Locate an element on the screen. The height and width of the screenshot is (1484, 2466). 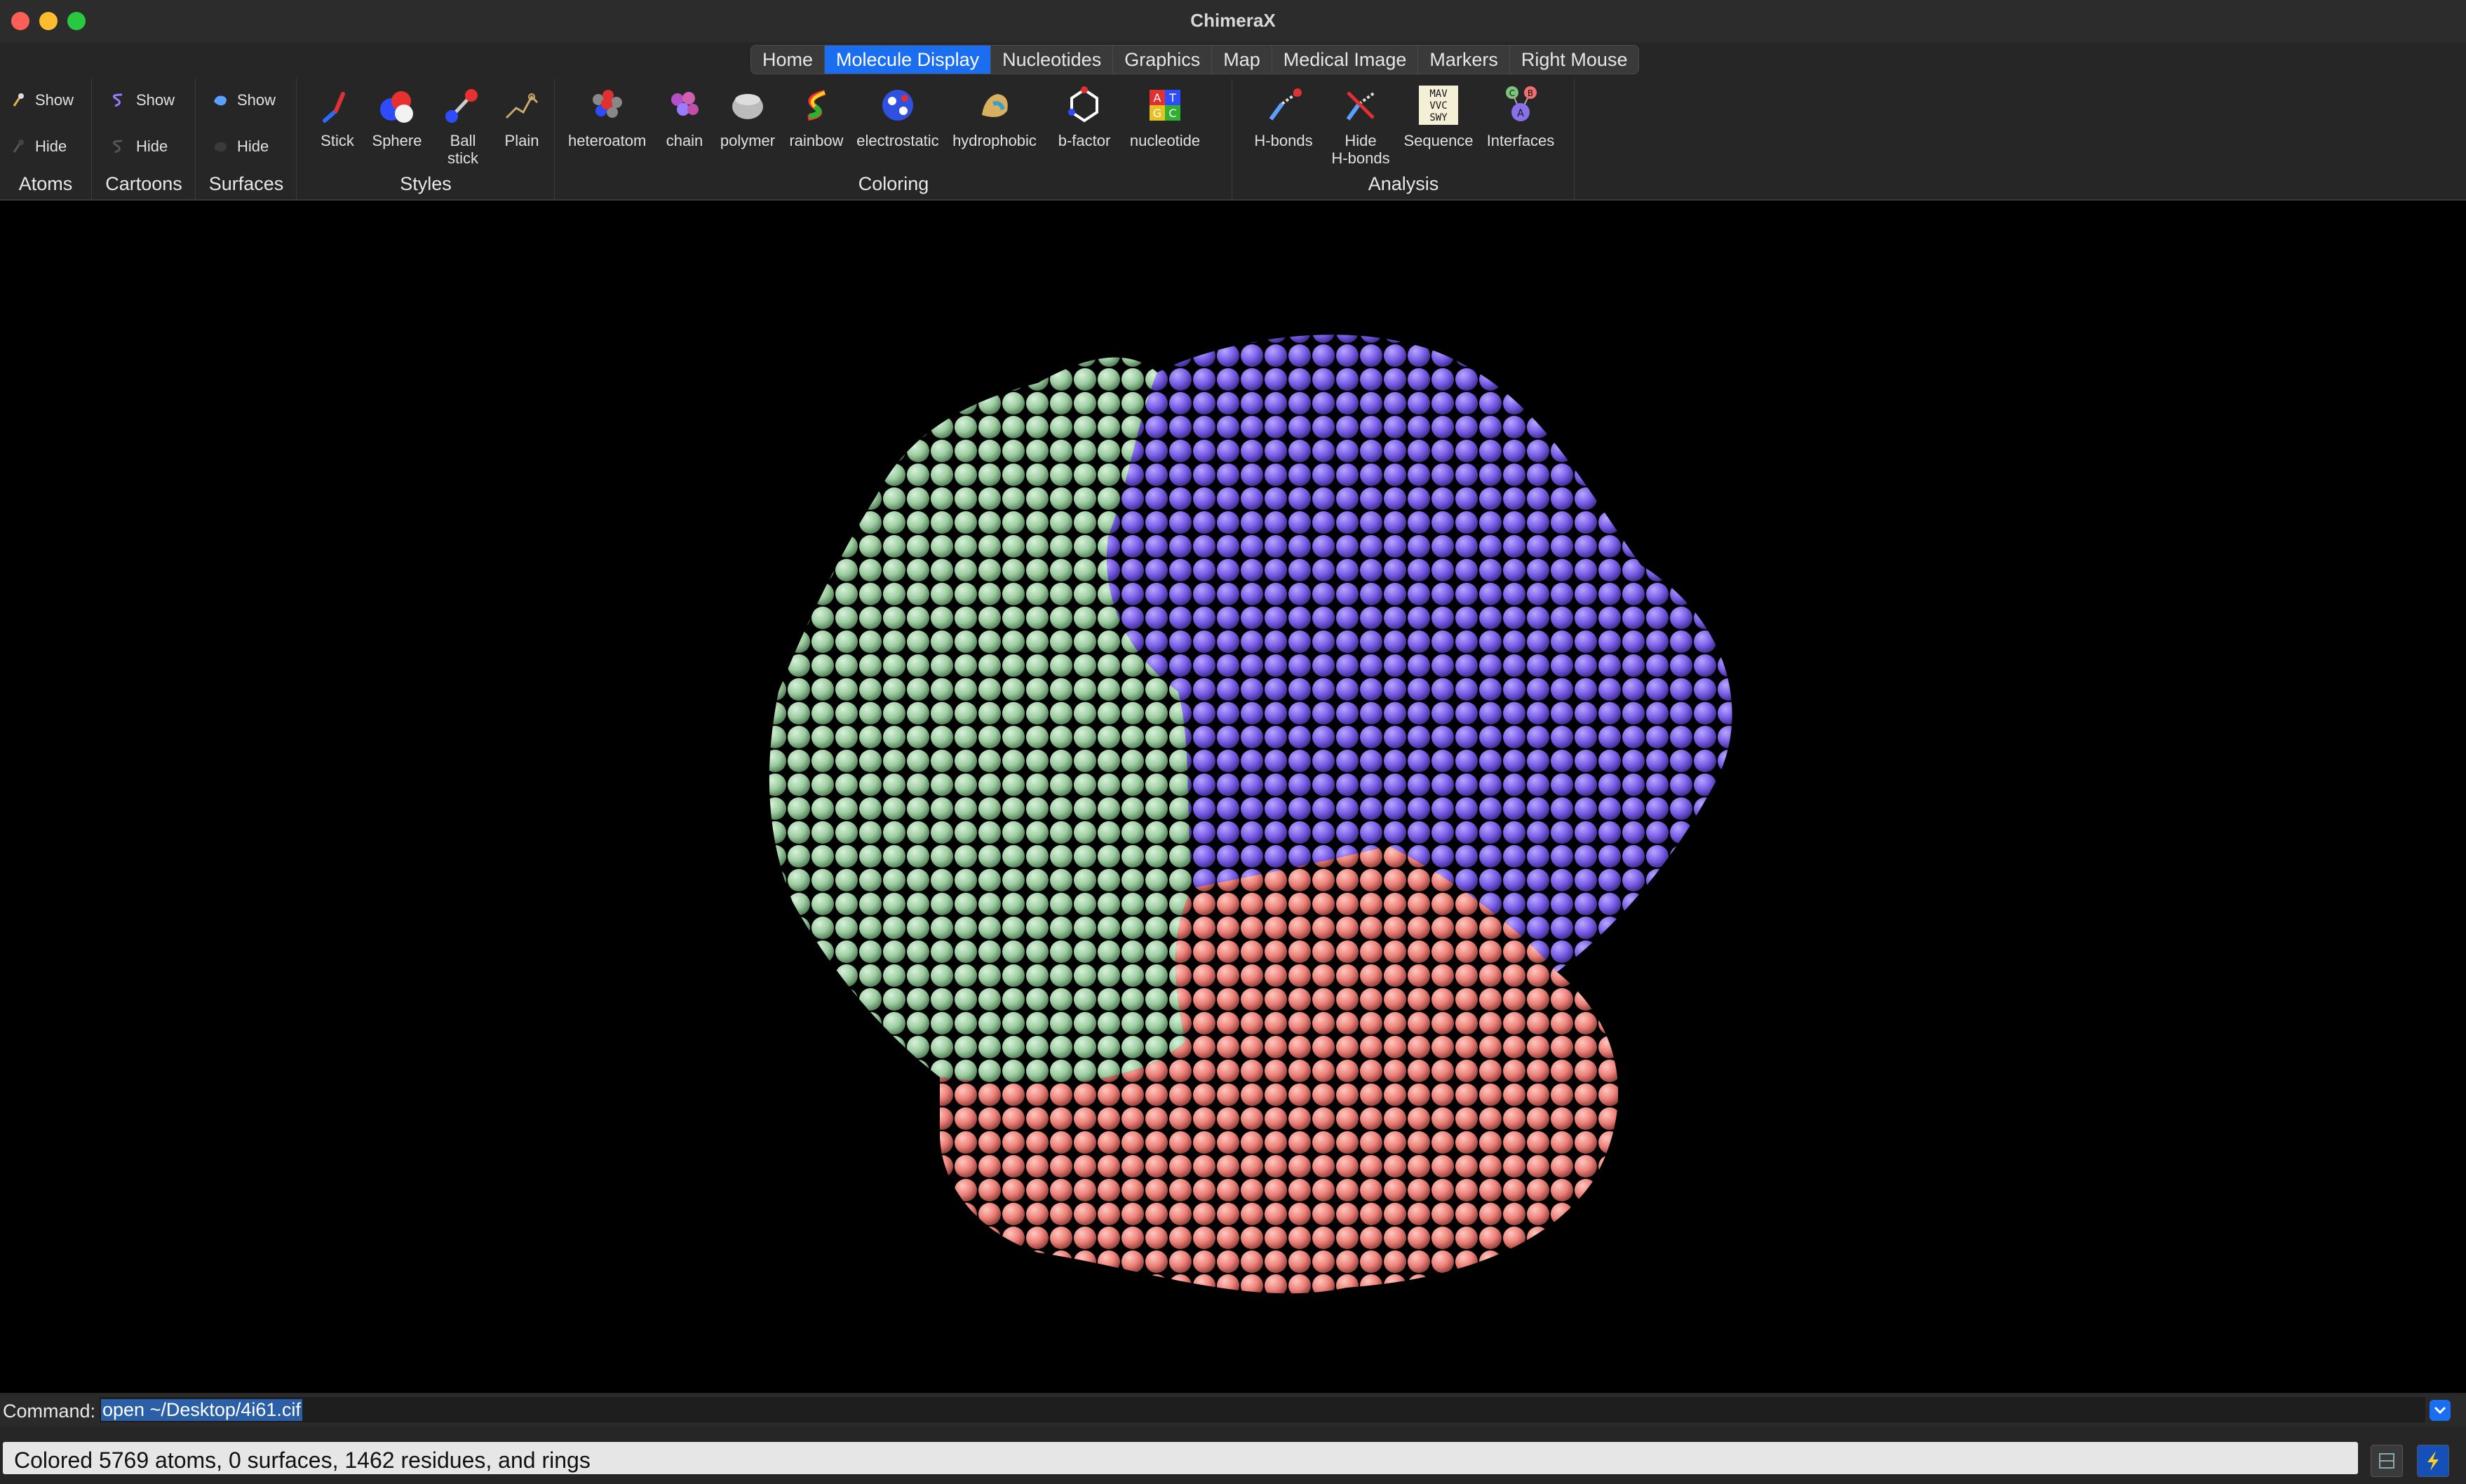
log-toggle-button is located at coordinates (2387, 1461).